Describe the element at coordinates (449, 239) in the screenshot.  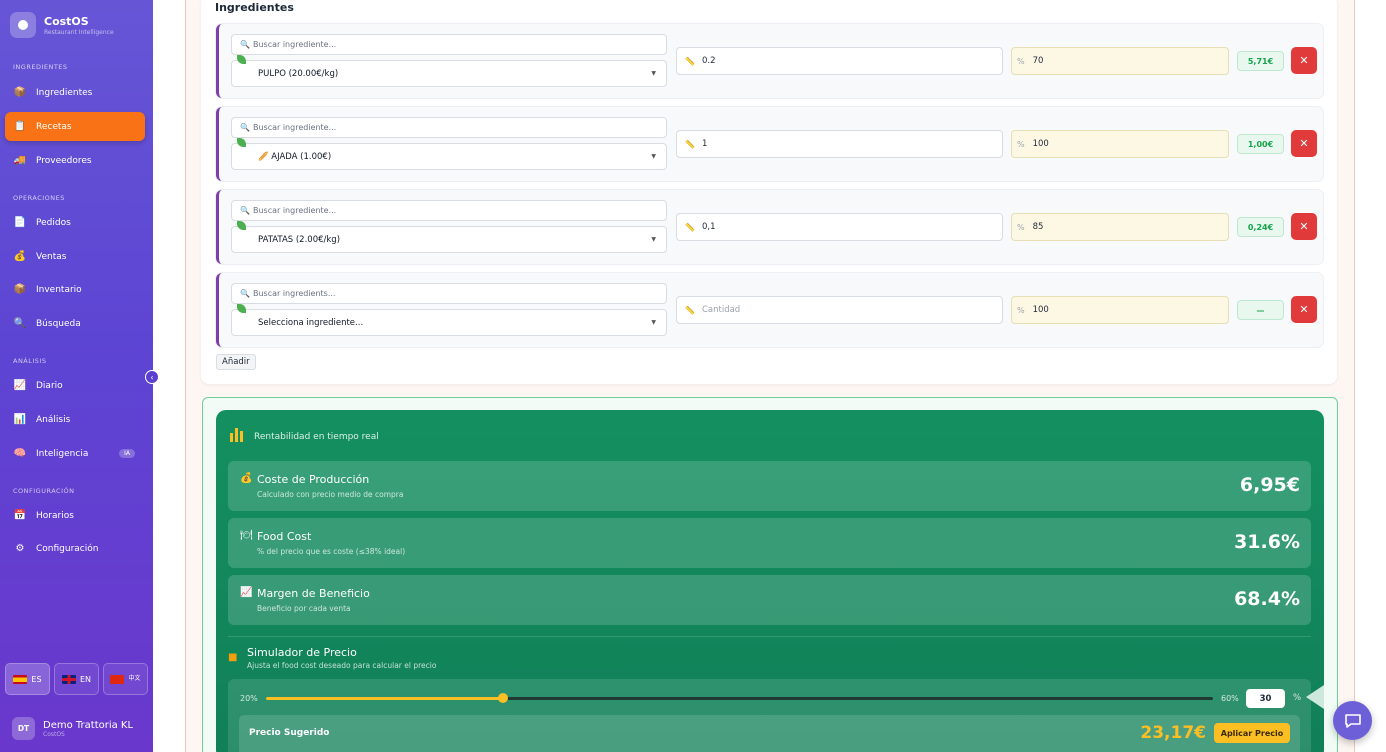
I see `ingredient-select: PATATAS (2.00€/kg) ▼` at that location.